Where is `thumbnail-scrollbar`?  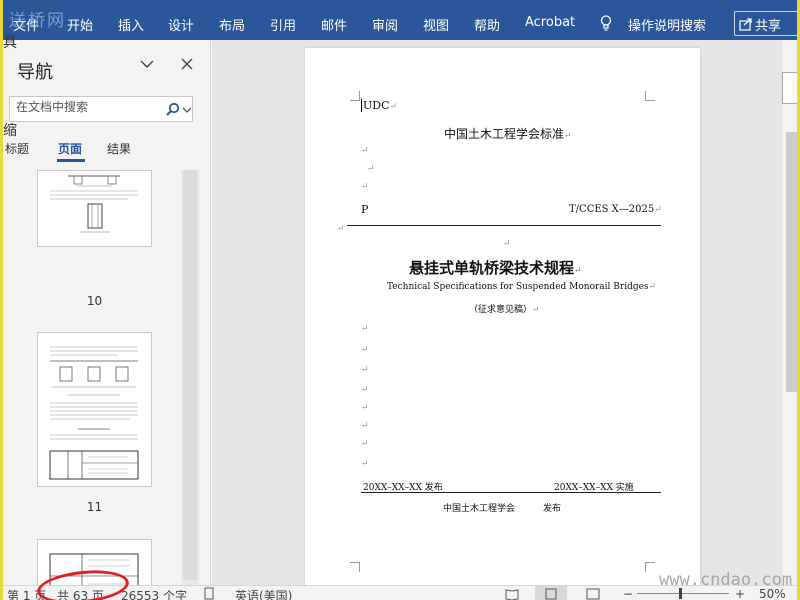
thumbnail-scrollbar is located at coordinates (190, 377).